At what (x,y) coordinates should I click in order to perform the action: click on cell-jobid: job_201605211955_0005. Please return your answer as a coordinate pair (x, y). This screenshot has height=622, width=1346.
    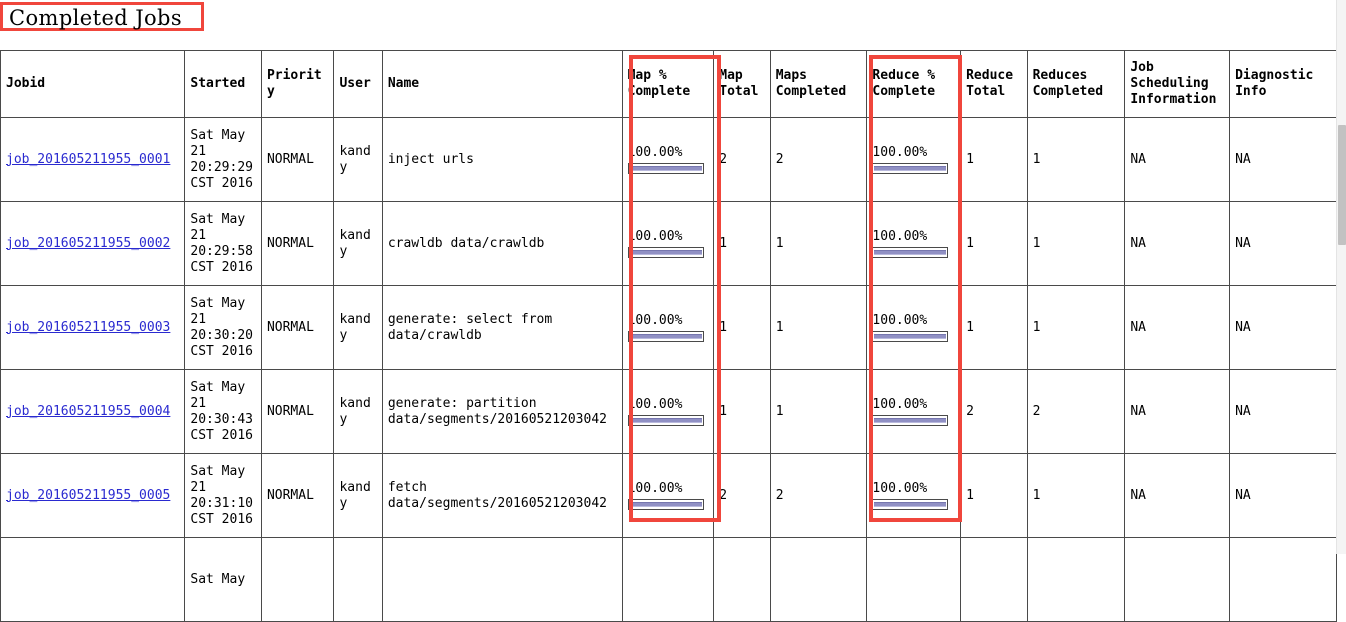
    Looking at the image, I should click on (93, 495).